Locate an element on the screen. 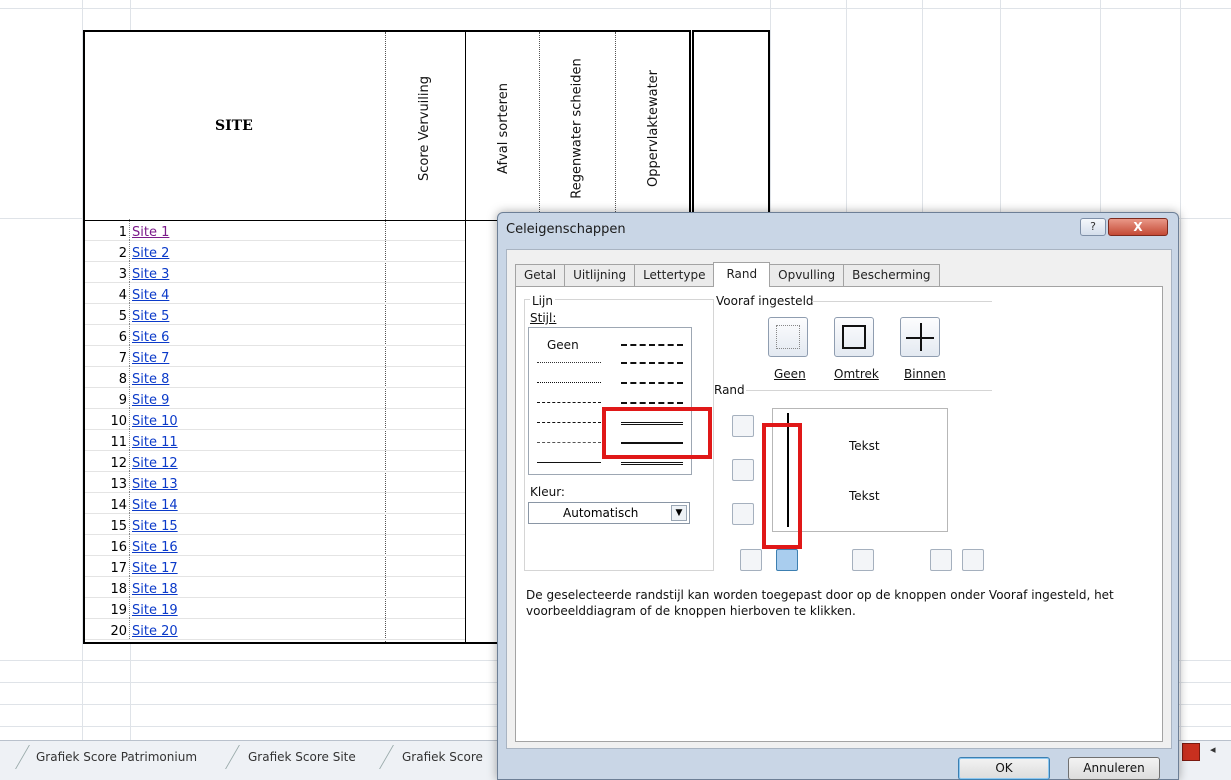 The width and height of the screenshot is (1231, 780). site-link: Site 1 is located at coordinates (149, 229).